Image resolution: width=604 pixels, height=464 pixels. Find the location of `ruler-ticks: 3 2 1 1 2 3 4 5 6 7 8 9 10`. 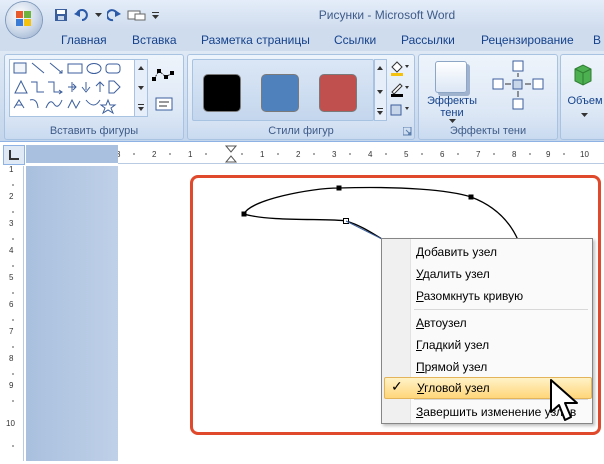

ruler-ticks: 3 2 1 1 2 3 4 5 6 7 8 9 10 is located at coordinates (352, 154).